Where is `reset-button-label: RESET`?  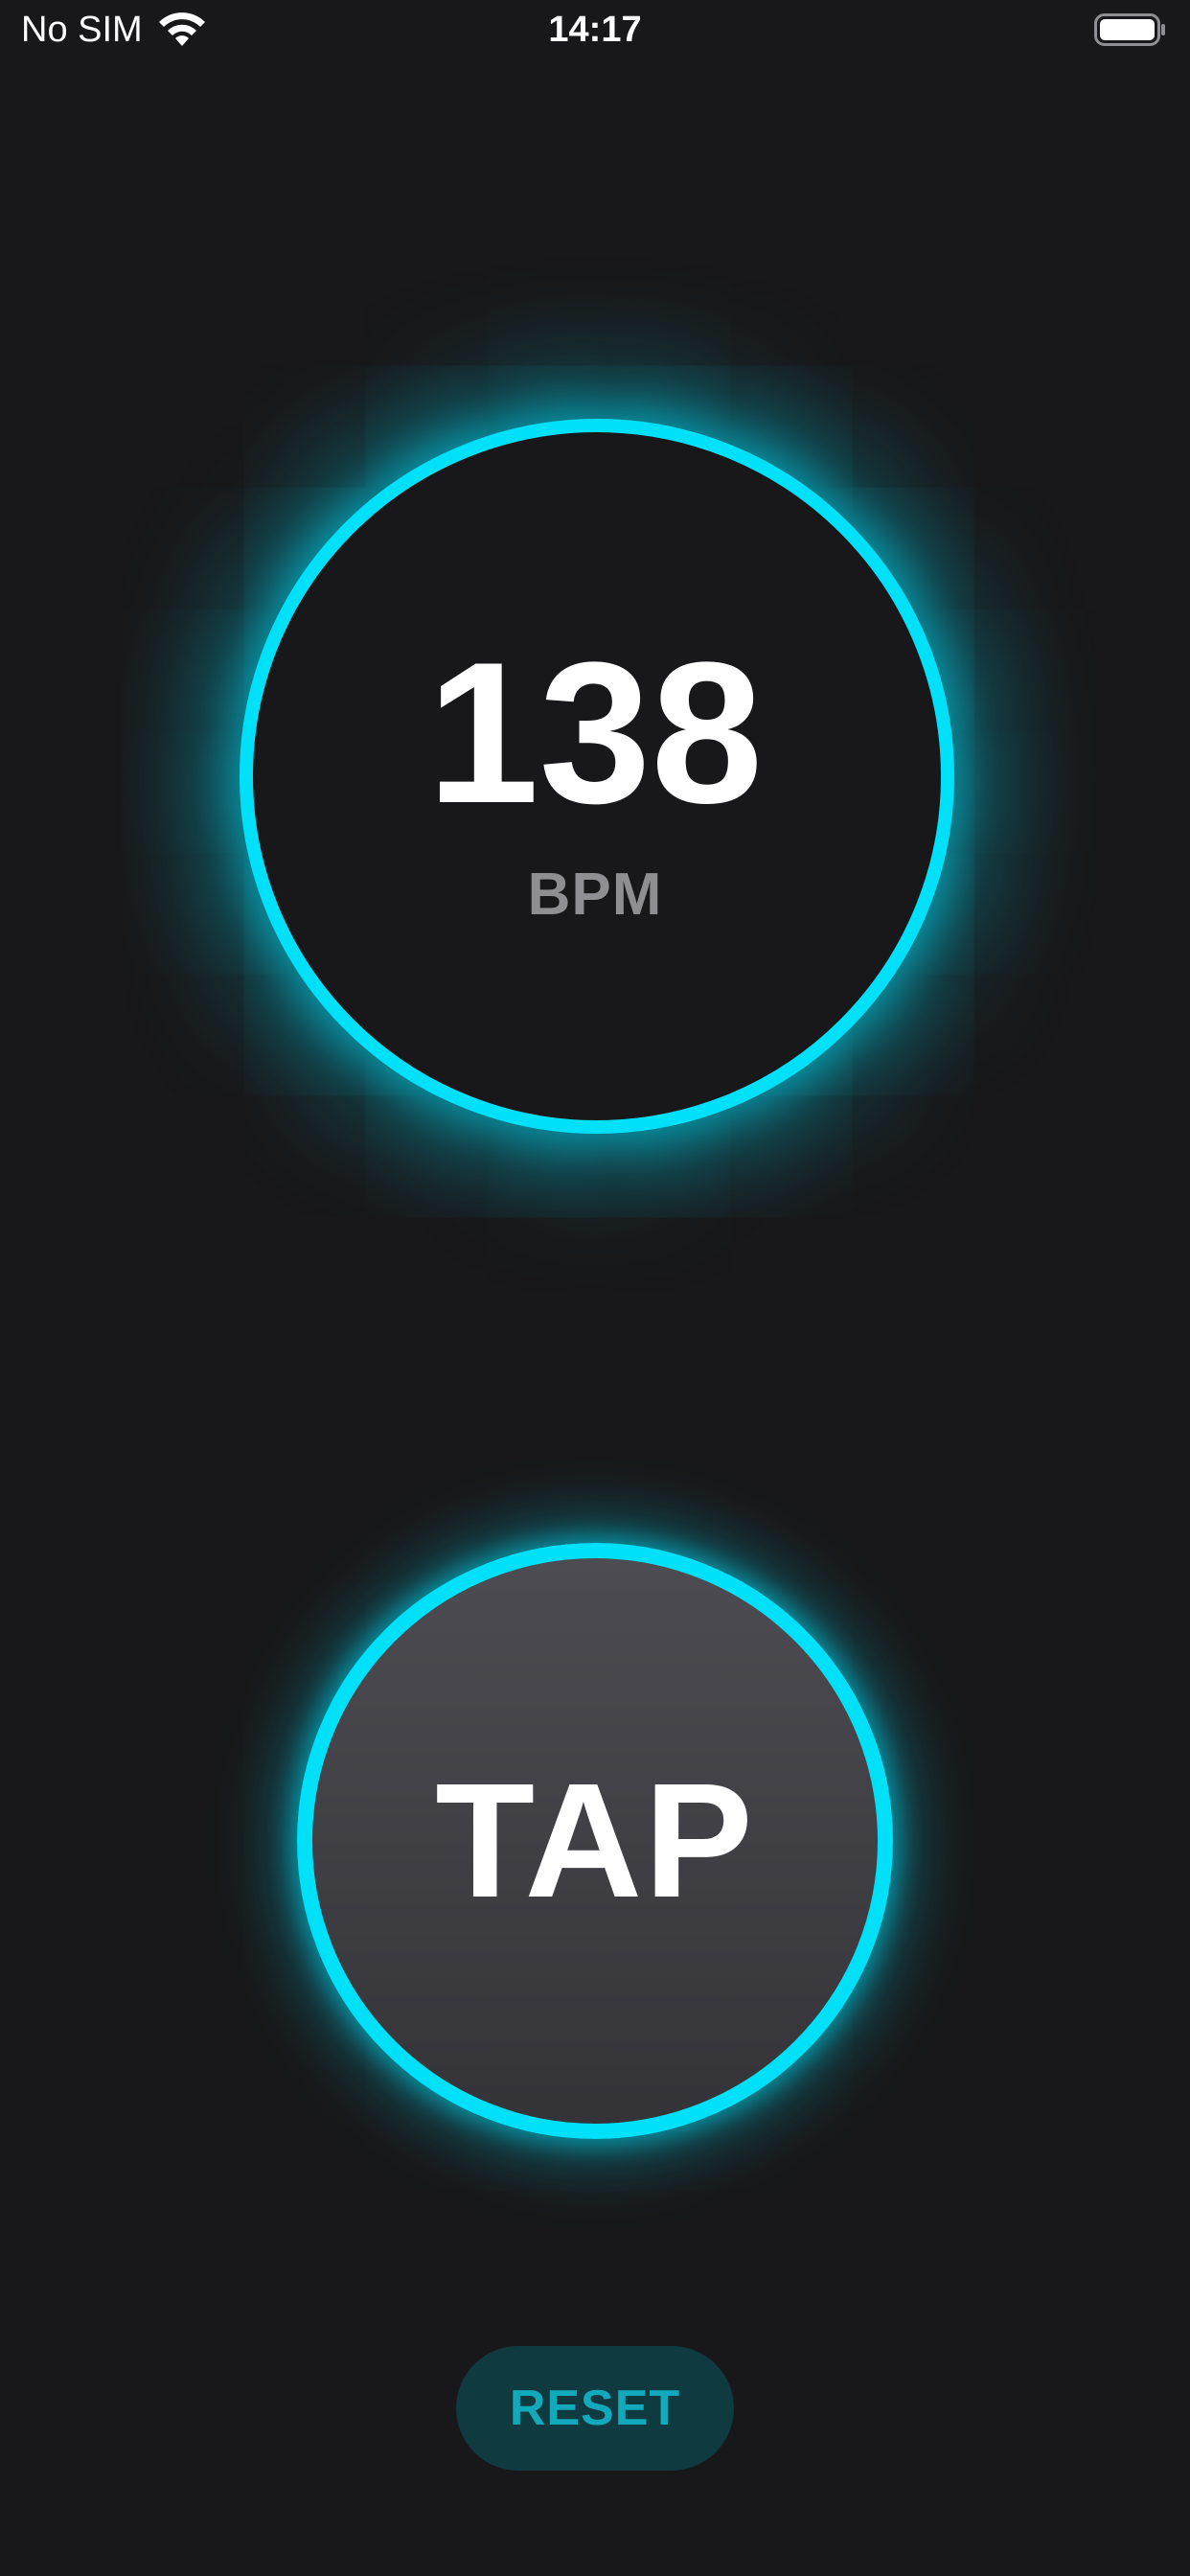 reset-button-label: RESET is located at coordinates (595, 2408).